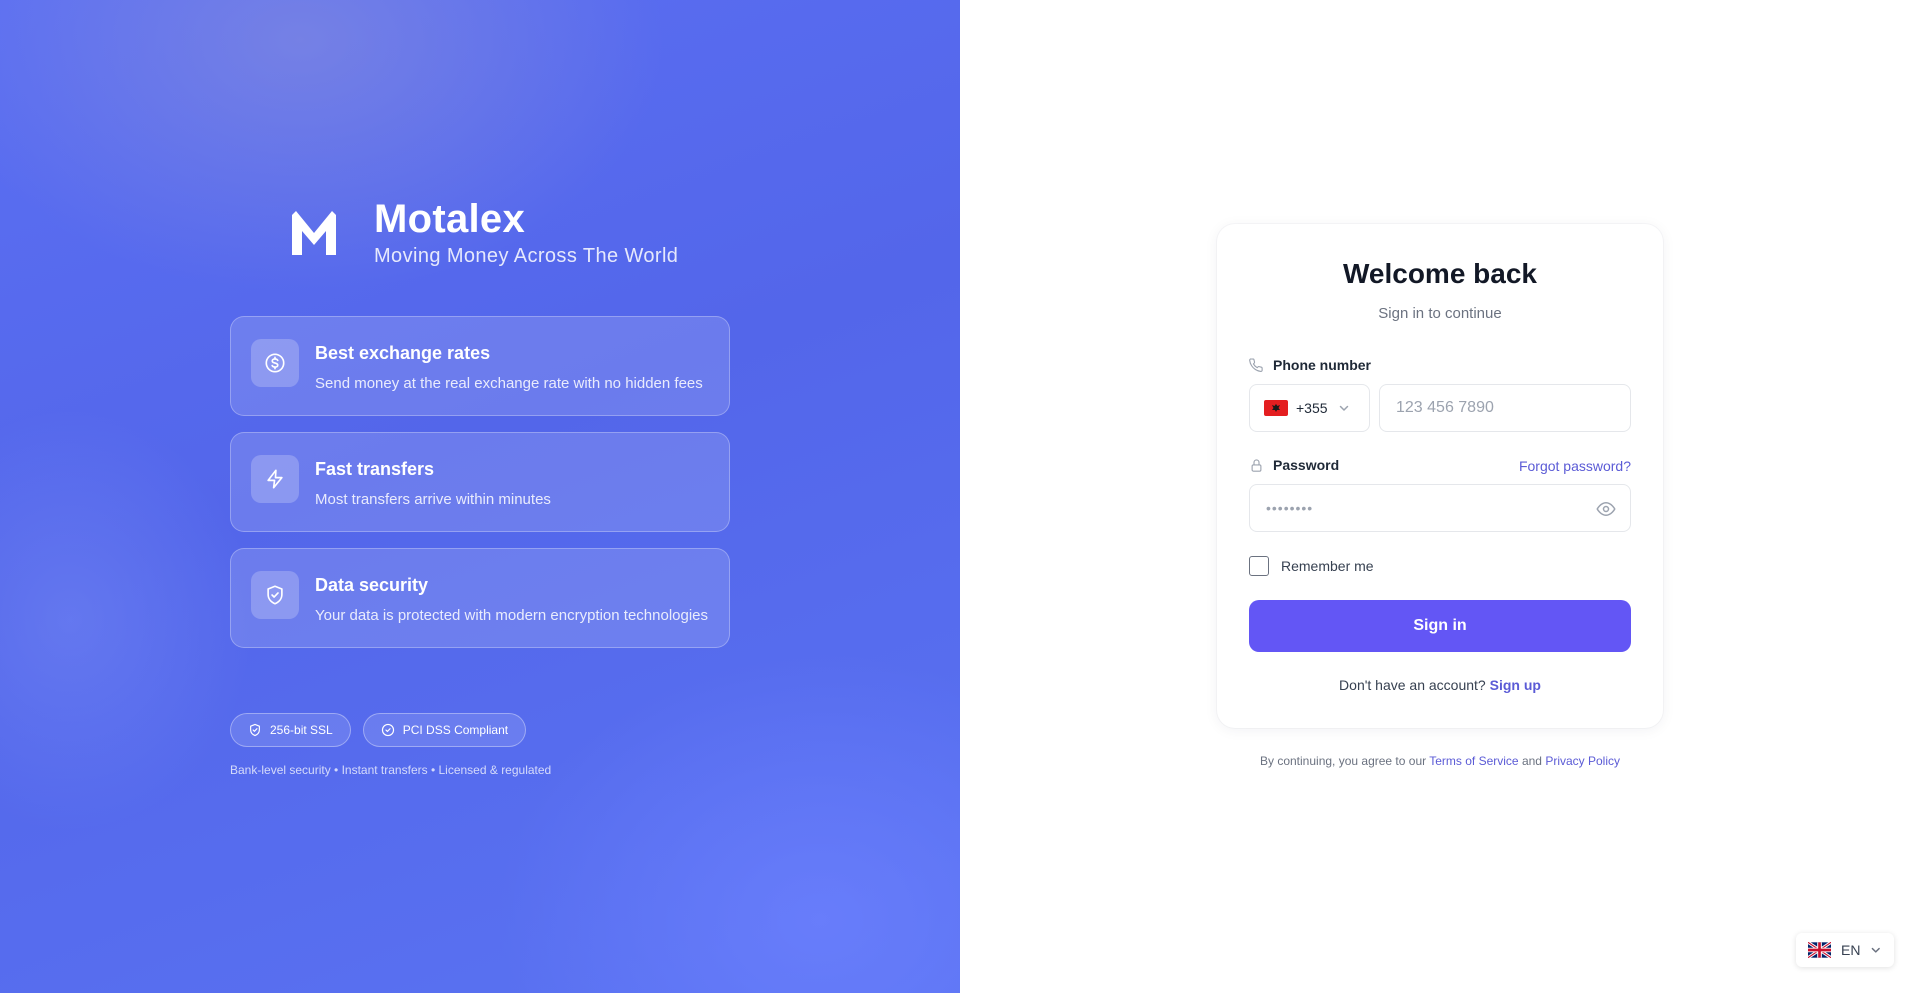 The image size is (1920, 993). Describe the element at coordinates (387, 730) in the screenshot. I see `check-circle-icon` at that location.